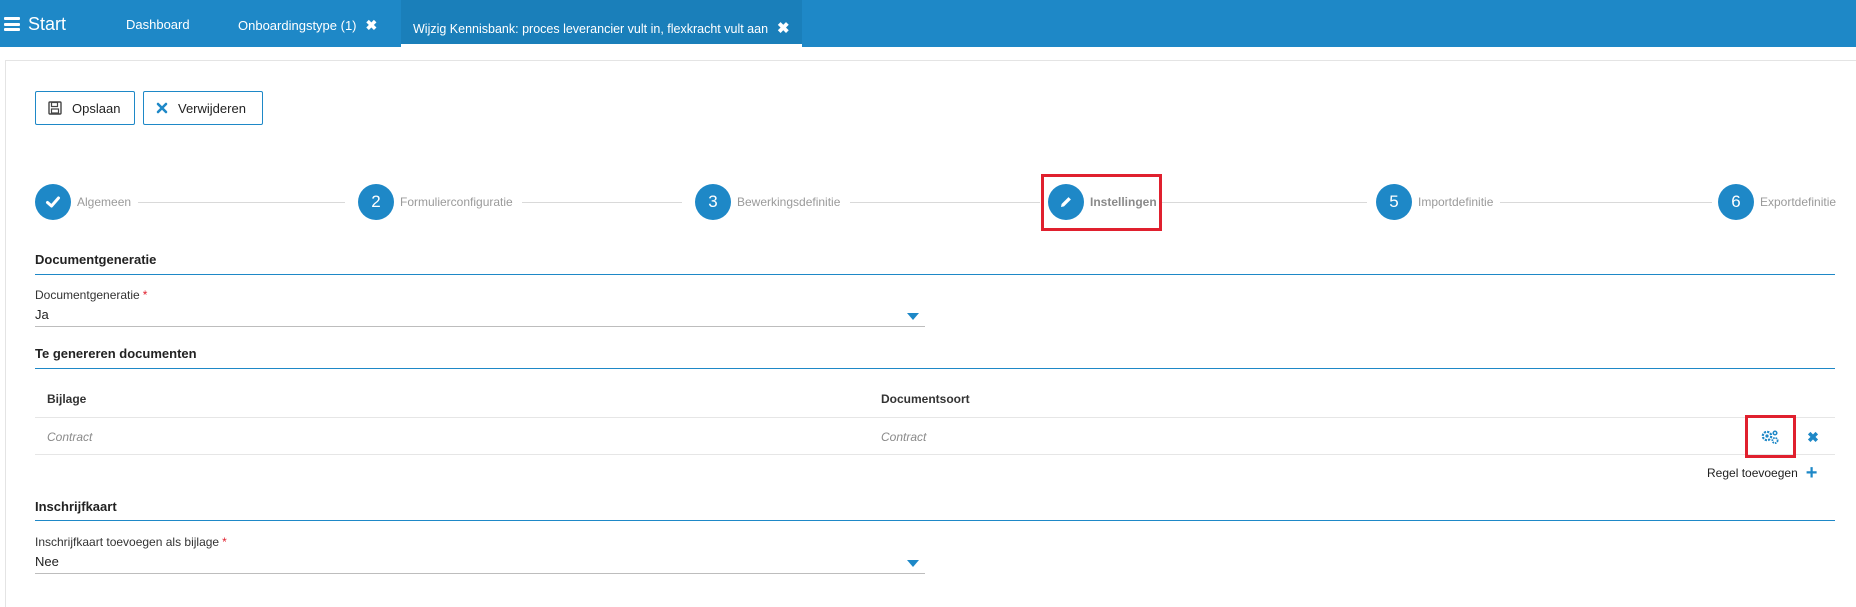  Describe the element at coordinates (53, 202) in the screenshot. I see `checkmark-icon` at that location.